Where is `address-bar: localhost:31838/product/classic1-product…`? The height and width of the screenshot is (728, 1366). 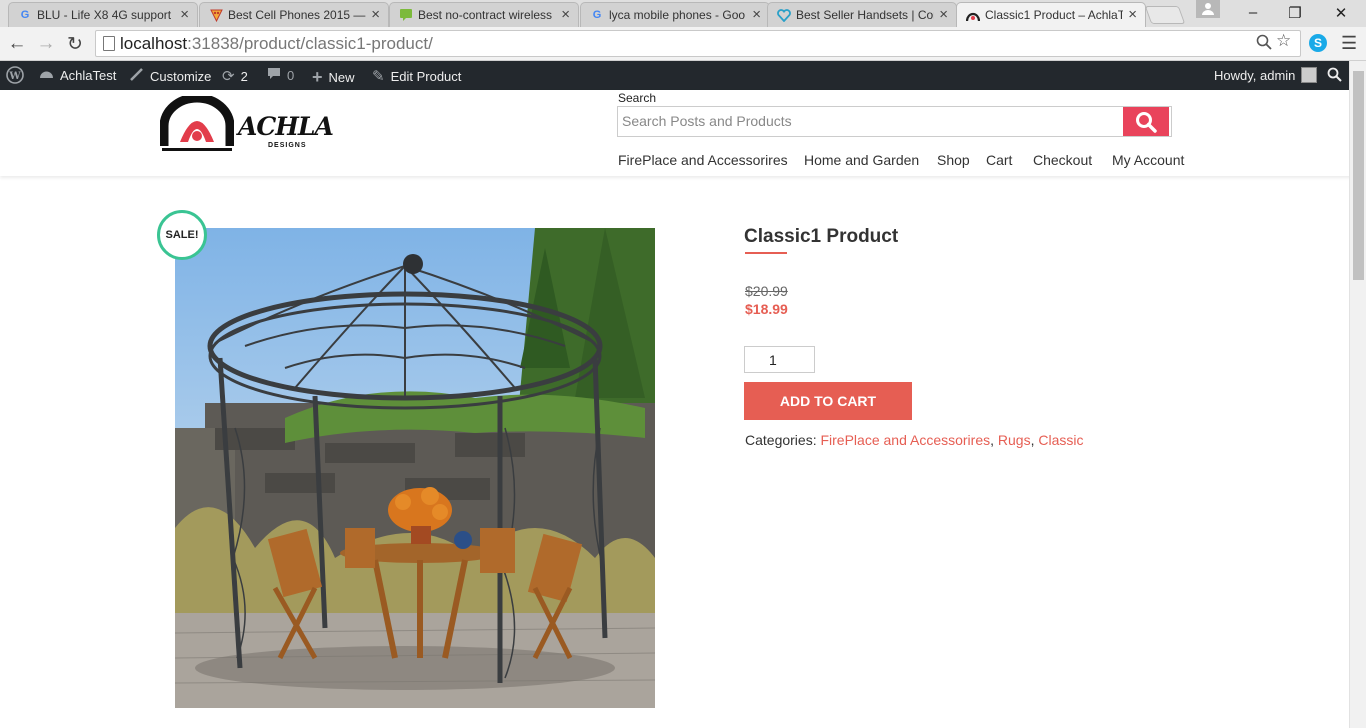 address-bar: localhost:31838/product/classic1-product… is located at coordinates (698, 43).